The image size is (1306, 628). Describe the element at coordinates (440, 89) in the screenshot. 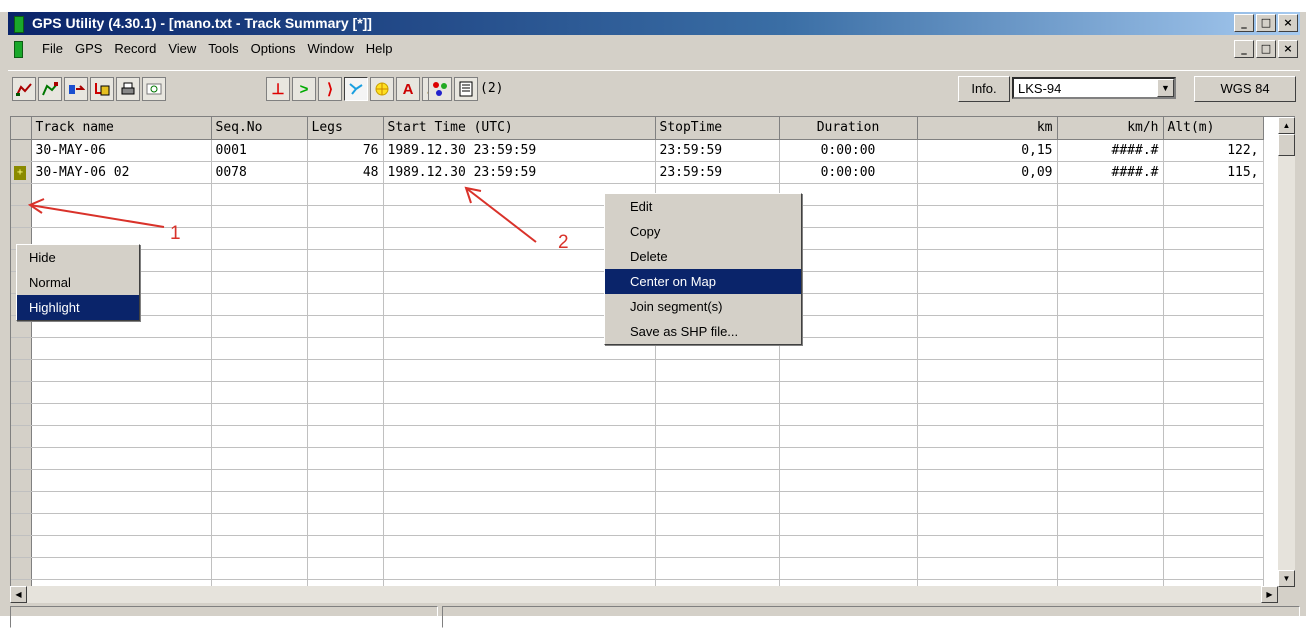

I see `colors-icon` at that location.